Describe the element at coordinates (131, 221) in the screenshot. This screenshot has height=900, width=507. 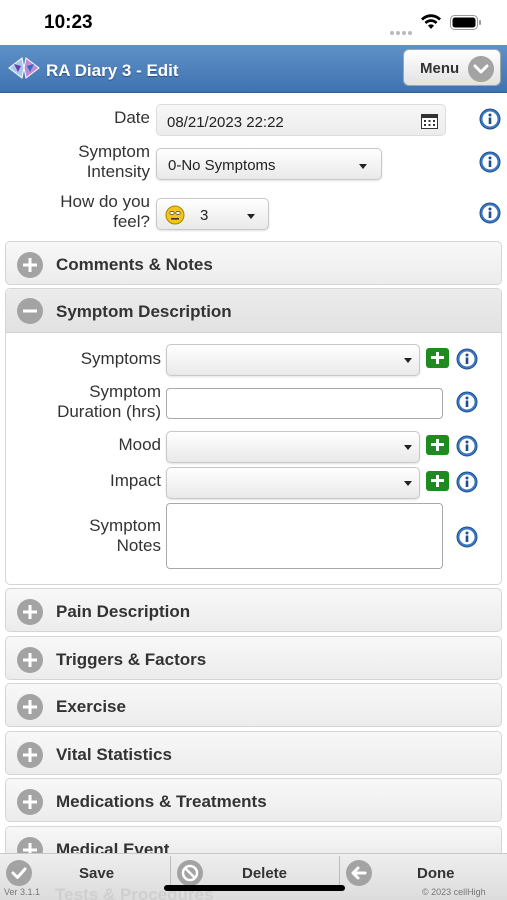
I see `feel-label-line2: feel?` at that location.